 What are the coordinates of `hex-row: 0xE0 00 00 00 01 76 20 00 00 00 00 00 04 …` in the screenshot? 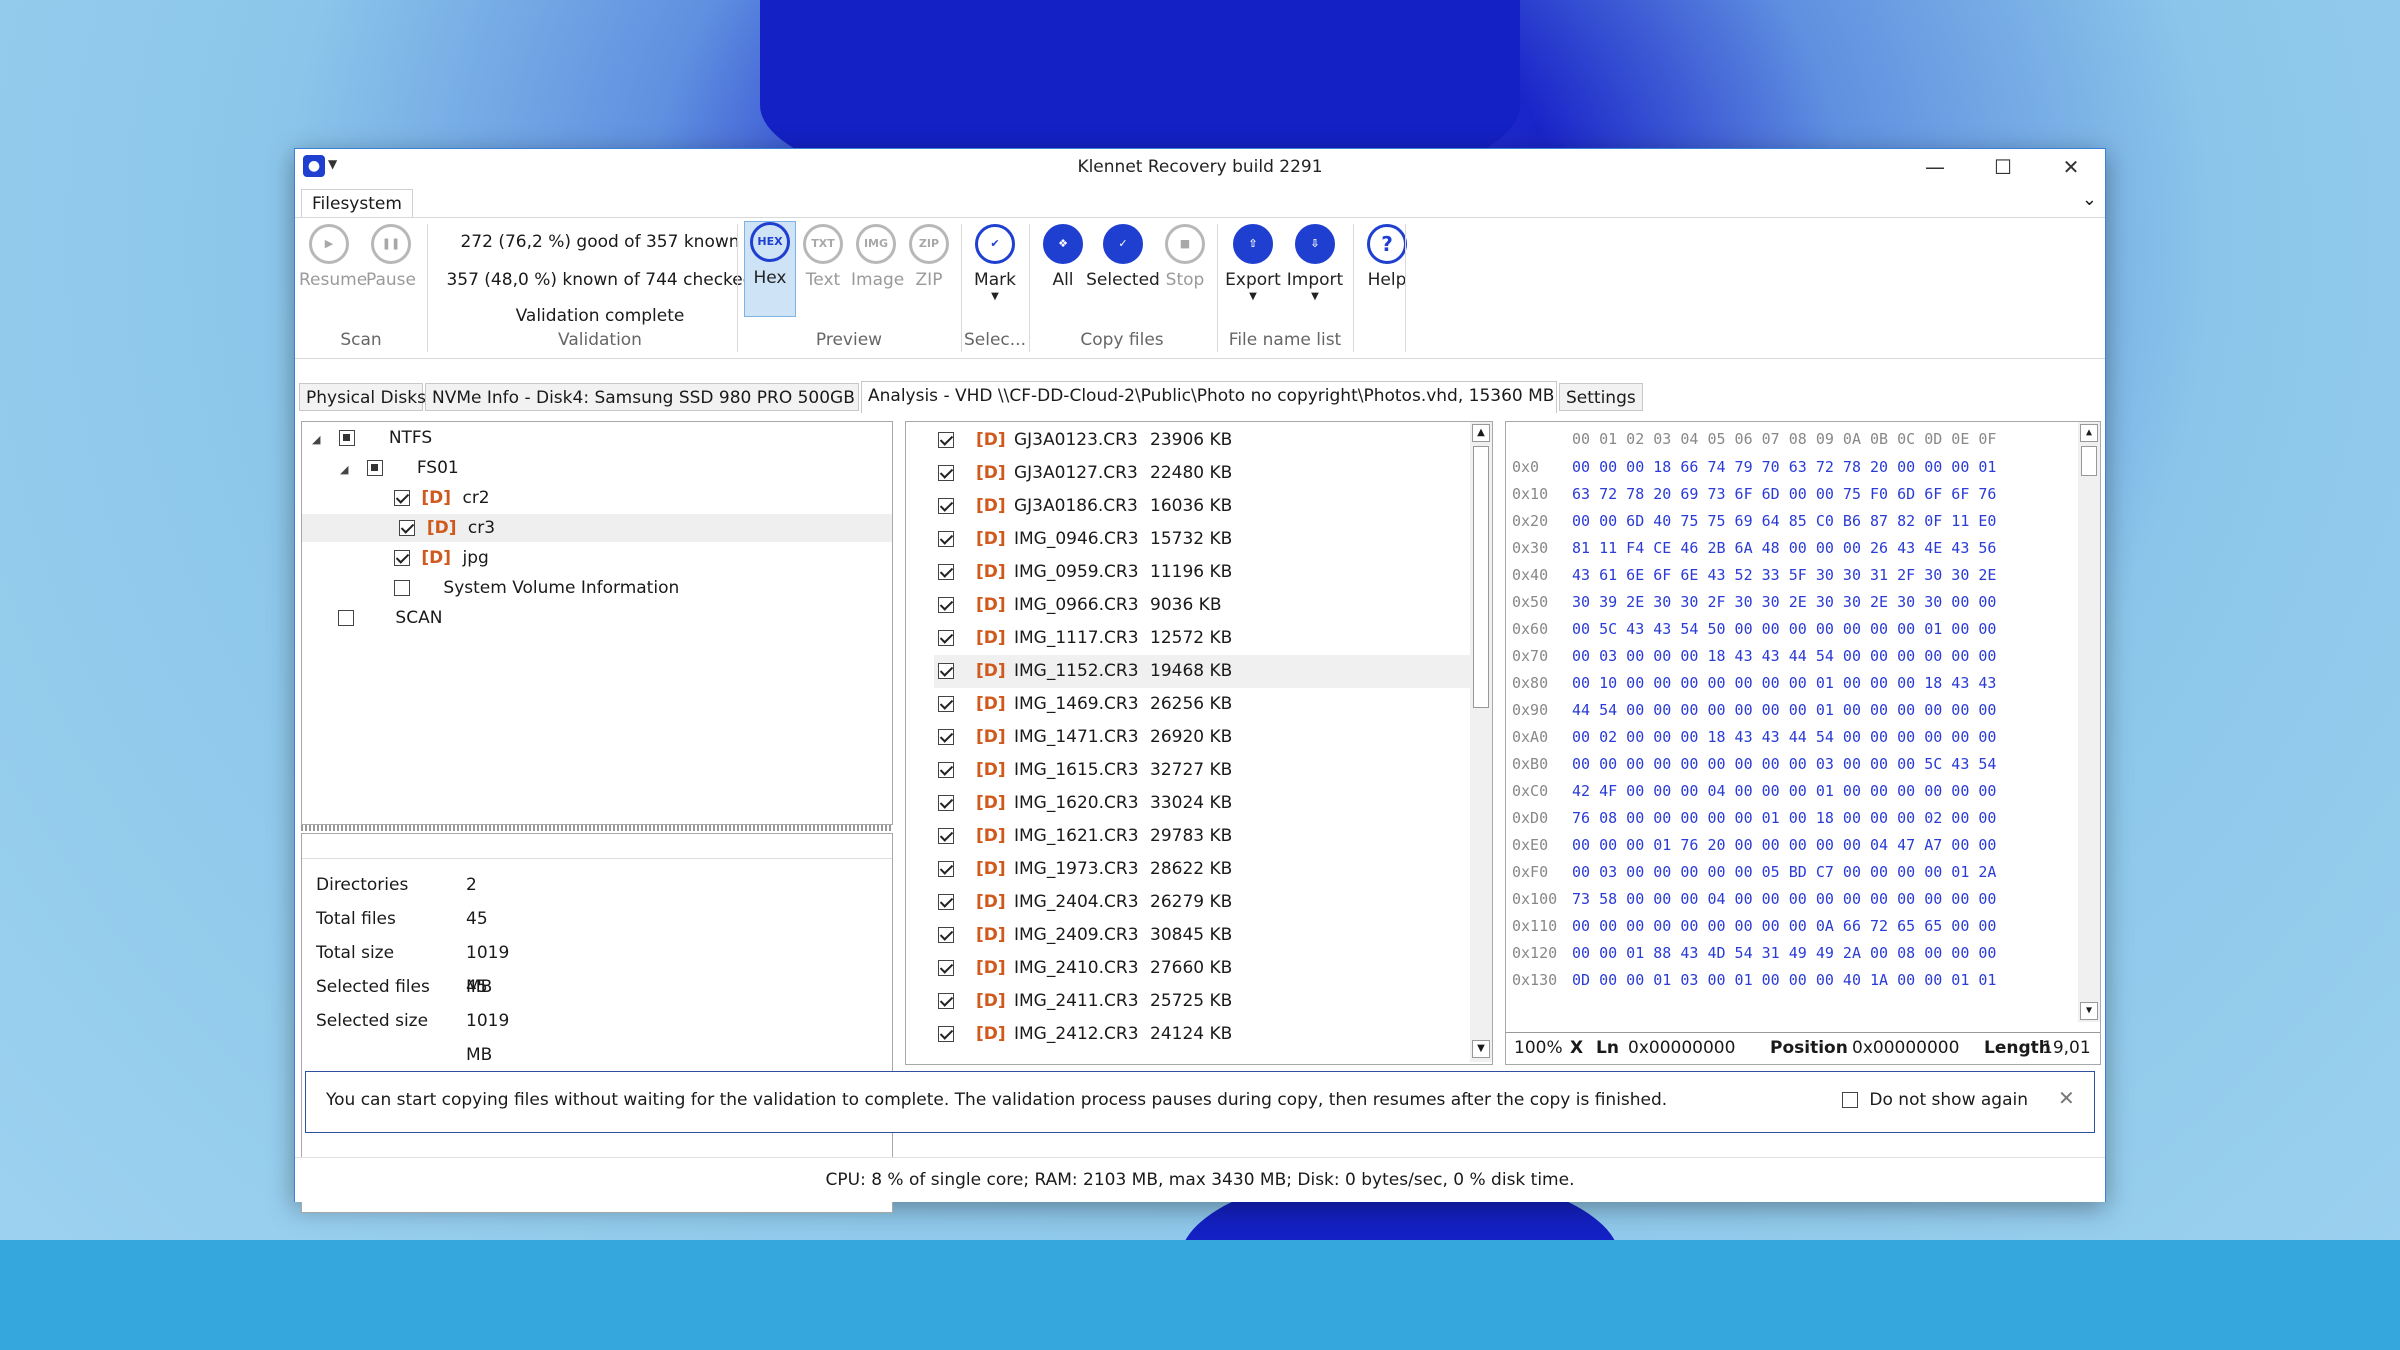 It's located at (1754, 845).